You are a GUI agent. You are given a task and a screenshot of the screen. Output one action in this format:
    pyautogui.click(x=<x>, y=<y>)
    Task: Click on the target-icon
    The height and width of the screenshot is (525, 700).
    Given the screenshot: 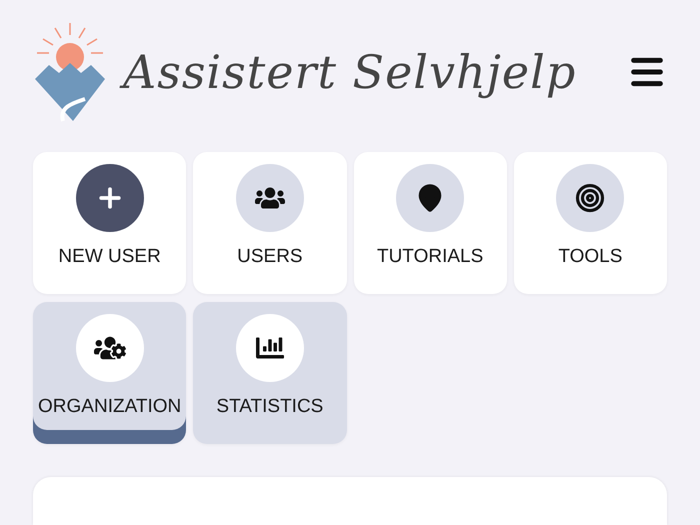 What is the action you would take?
    pyautogui.click(x=590, y=198)
    